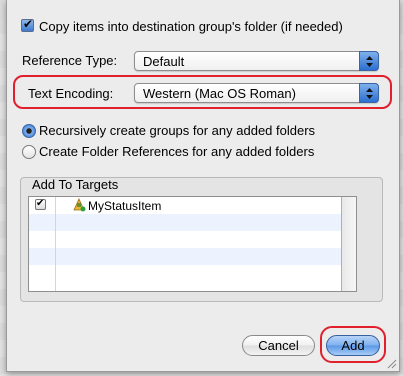 The image size is (403, 376). I want to click on reference-type-value: Default, so click(164, 61).